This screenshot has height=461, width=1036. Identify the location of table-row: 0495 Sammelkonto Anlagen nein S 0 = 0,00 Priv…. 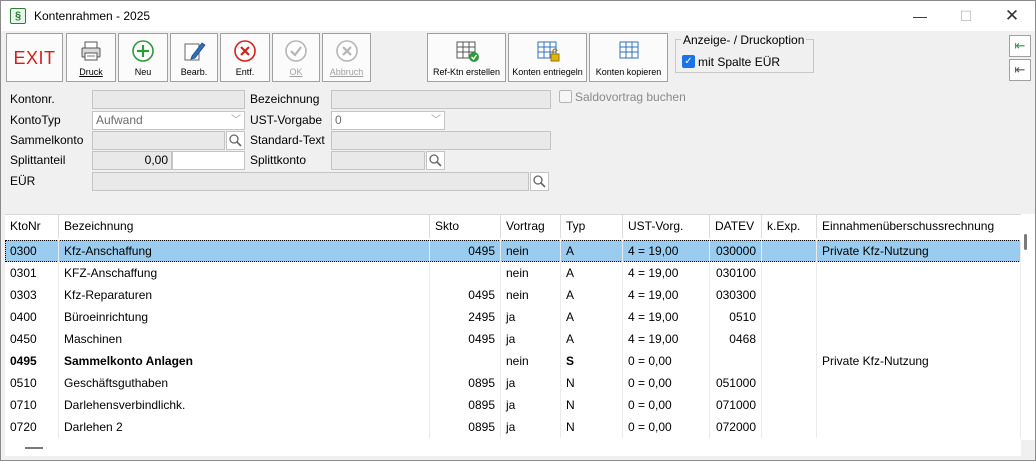
(513, 361).